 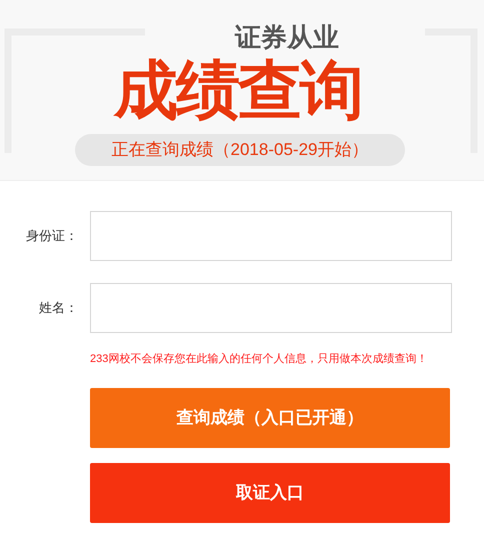 What do you see at coordinates (270, 493) in the screenshot?
I see `certificate-button: 取证入口` at bounding box center [270, 493].